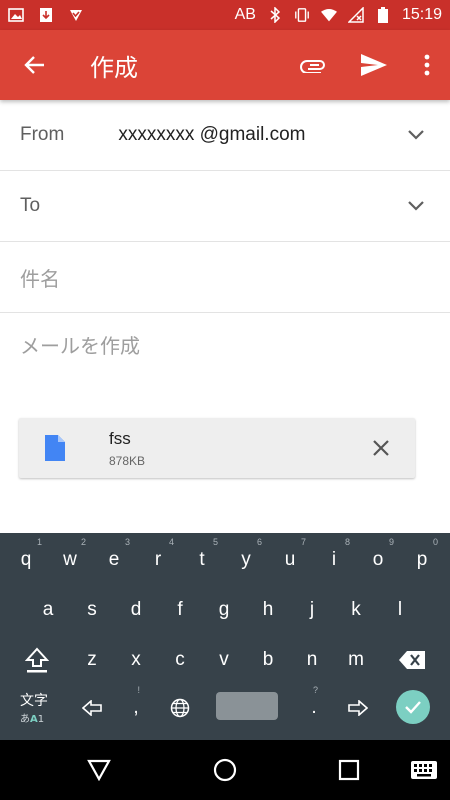  I want to click on subject-field: 件名, so click(225, 277).